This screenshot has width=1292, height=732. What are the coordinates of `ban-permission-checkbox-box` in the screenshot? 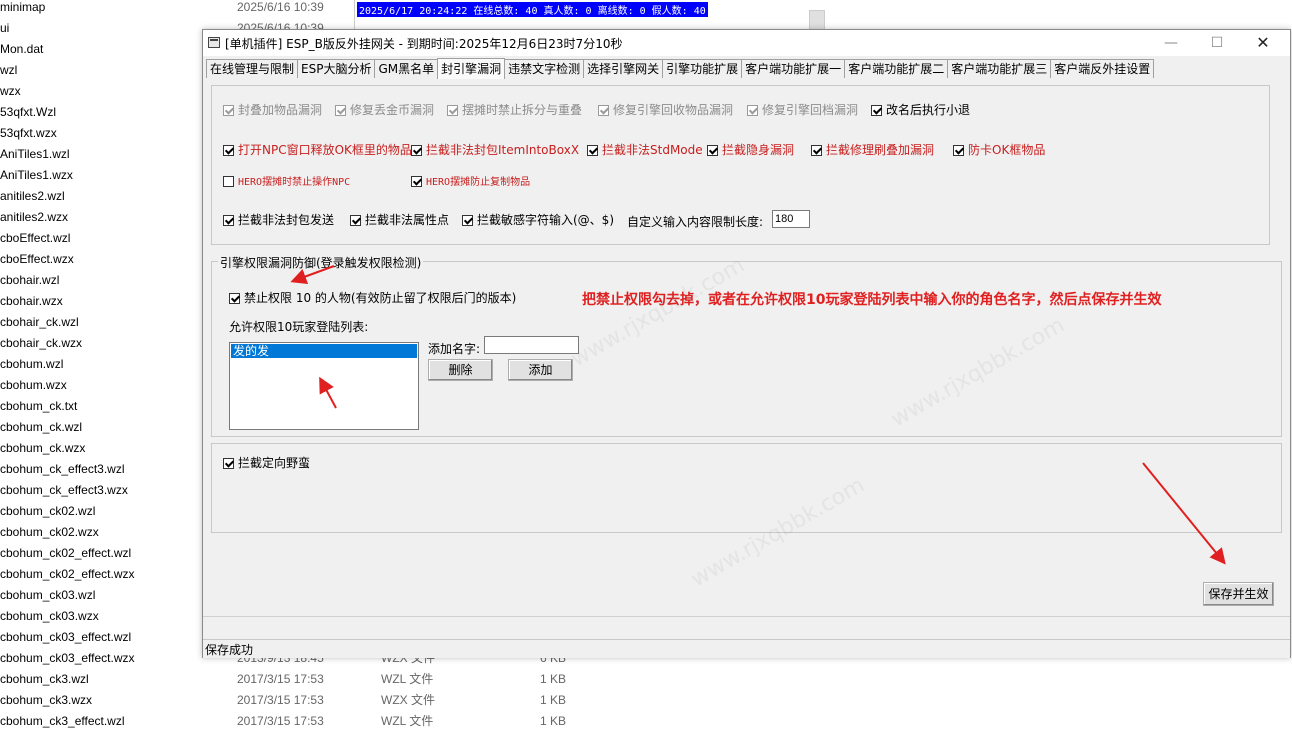 It's located at (234, 298).